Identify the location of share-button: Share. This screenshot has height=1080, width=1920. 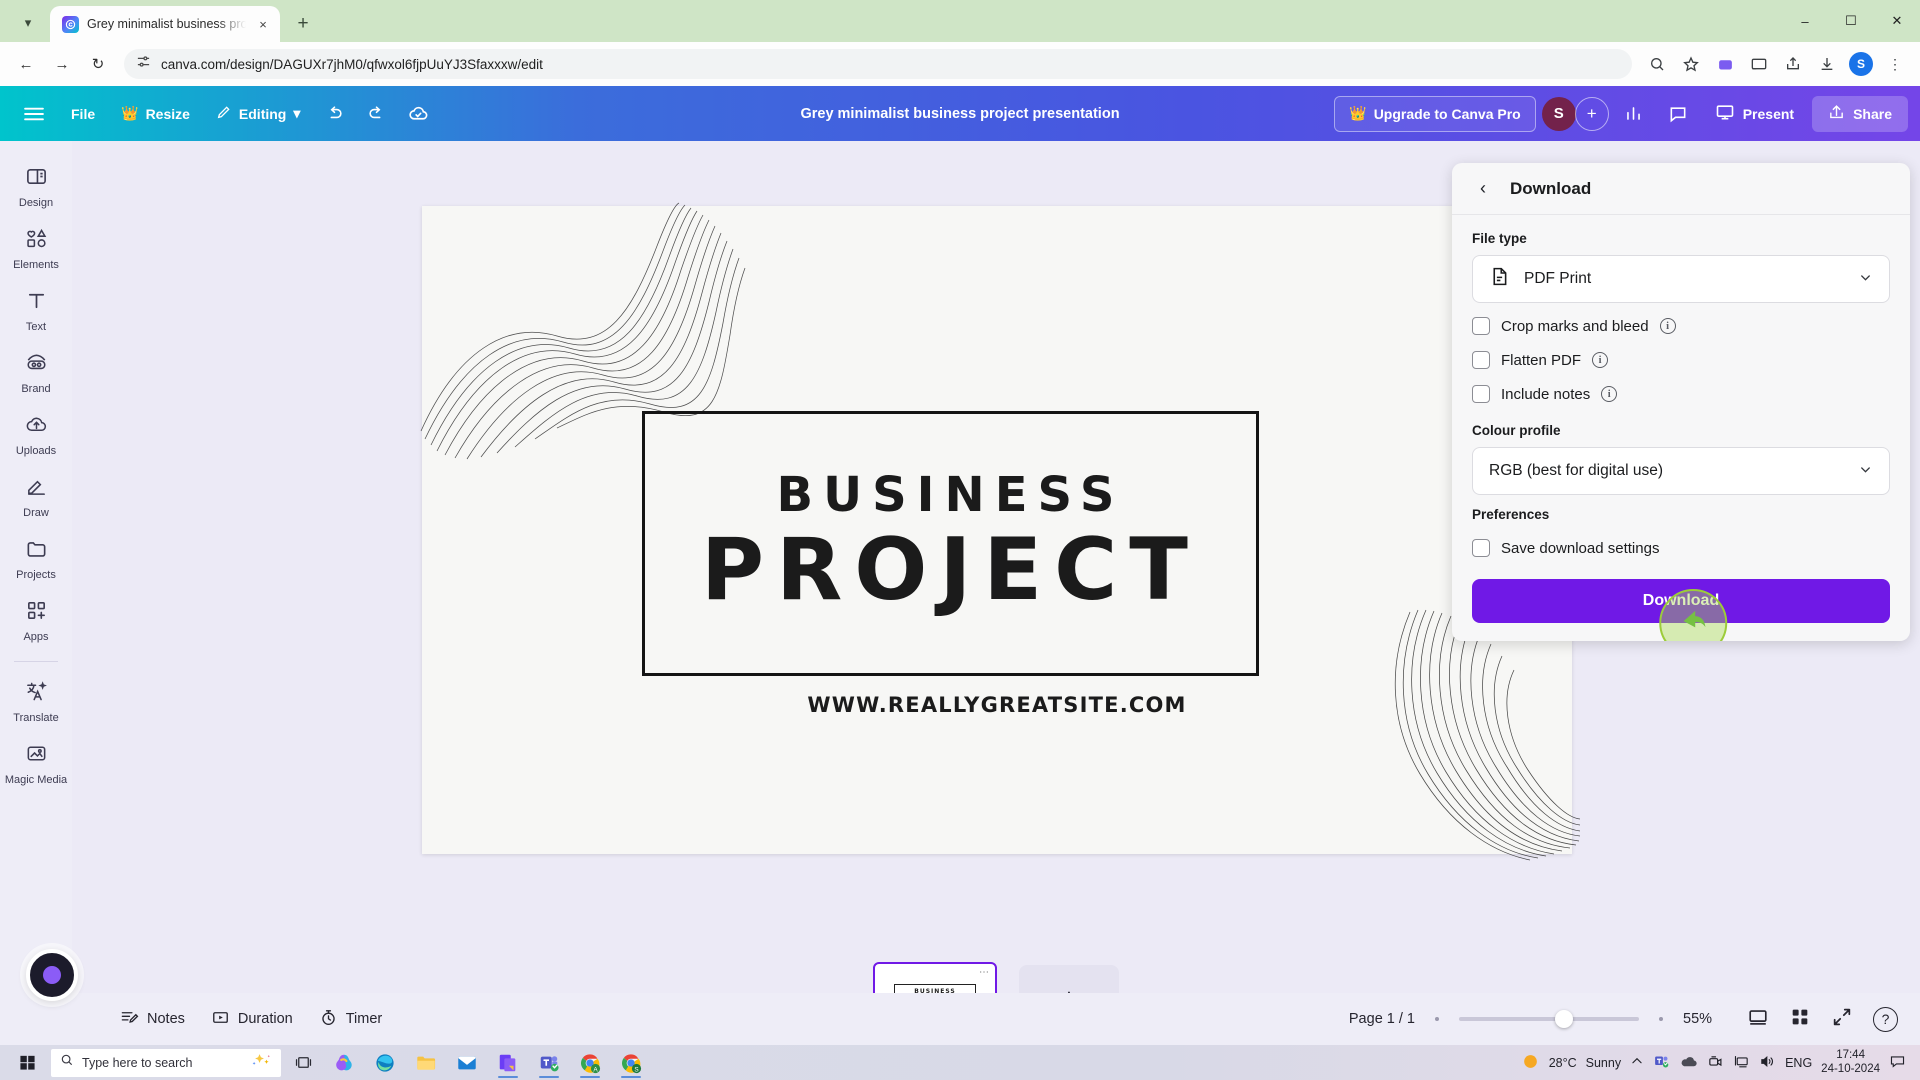
(1860, 113).